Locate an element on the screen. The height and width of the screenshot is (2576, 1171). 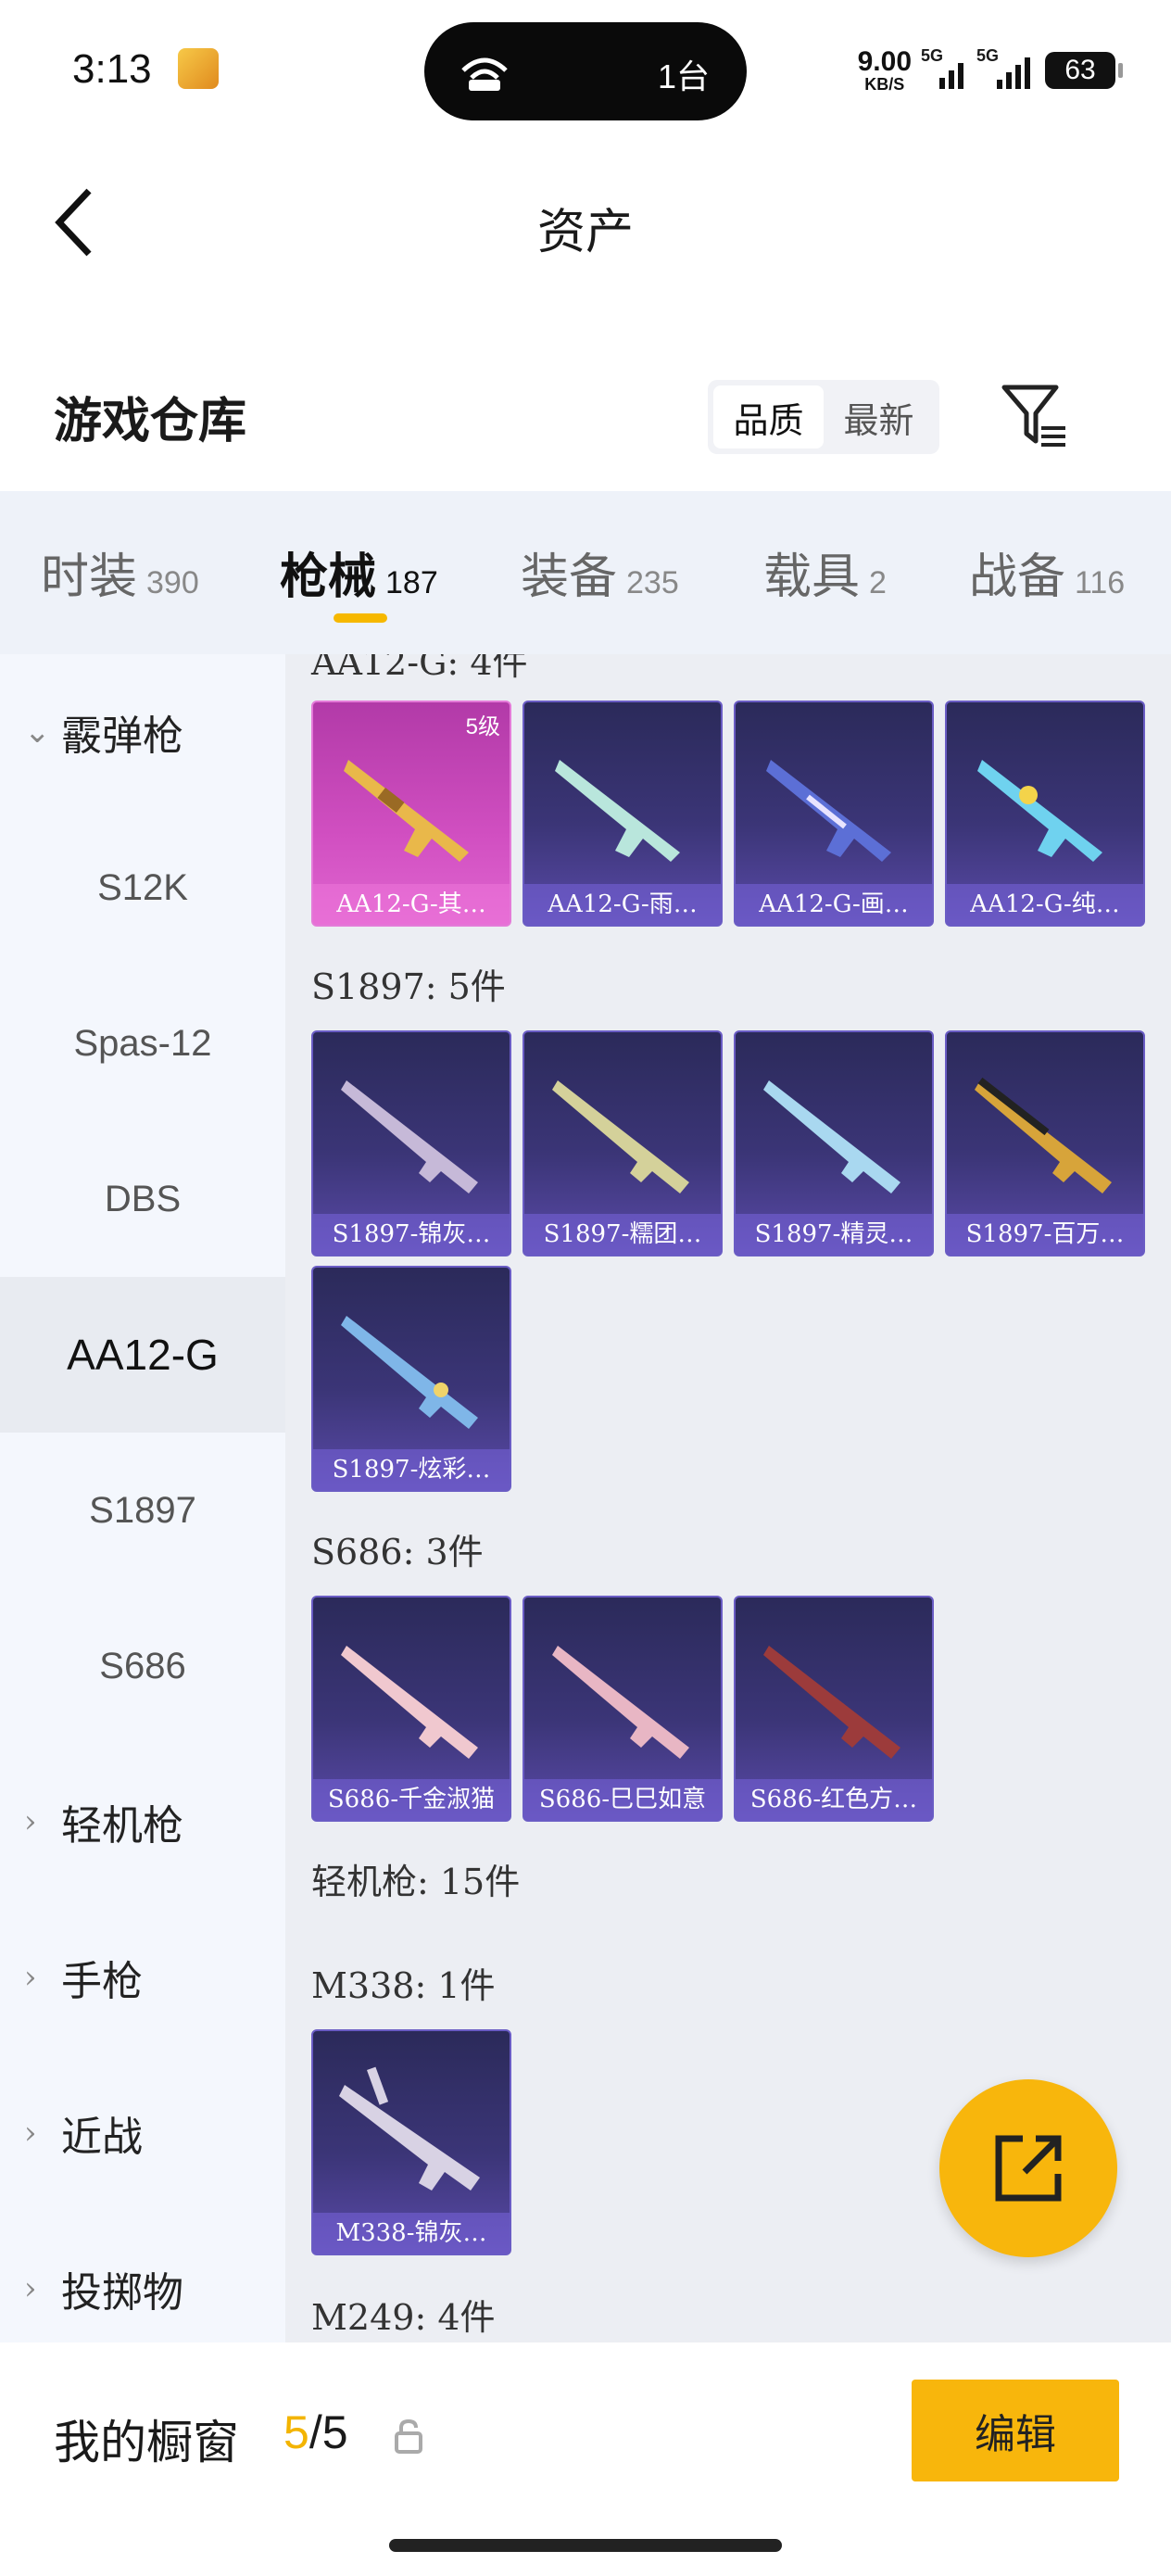
status-bar: 3:13 1台 9.00 KB/S 5G 5G 63 is located at coordinates (585, 69).